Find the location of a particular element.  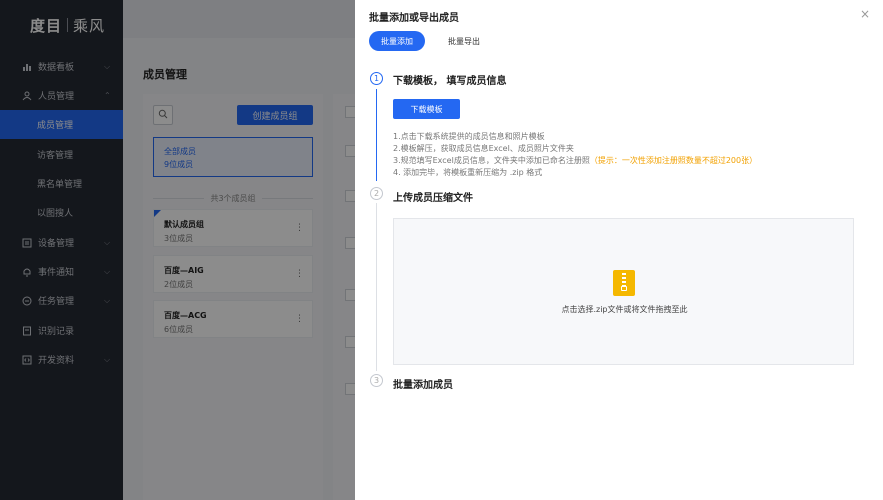

zipper-pull is located at coordinates (624, 288).